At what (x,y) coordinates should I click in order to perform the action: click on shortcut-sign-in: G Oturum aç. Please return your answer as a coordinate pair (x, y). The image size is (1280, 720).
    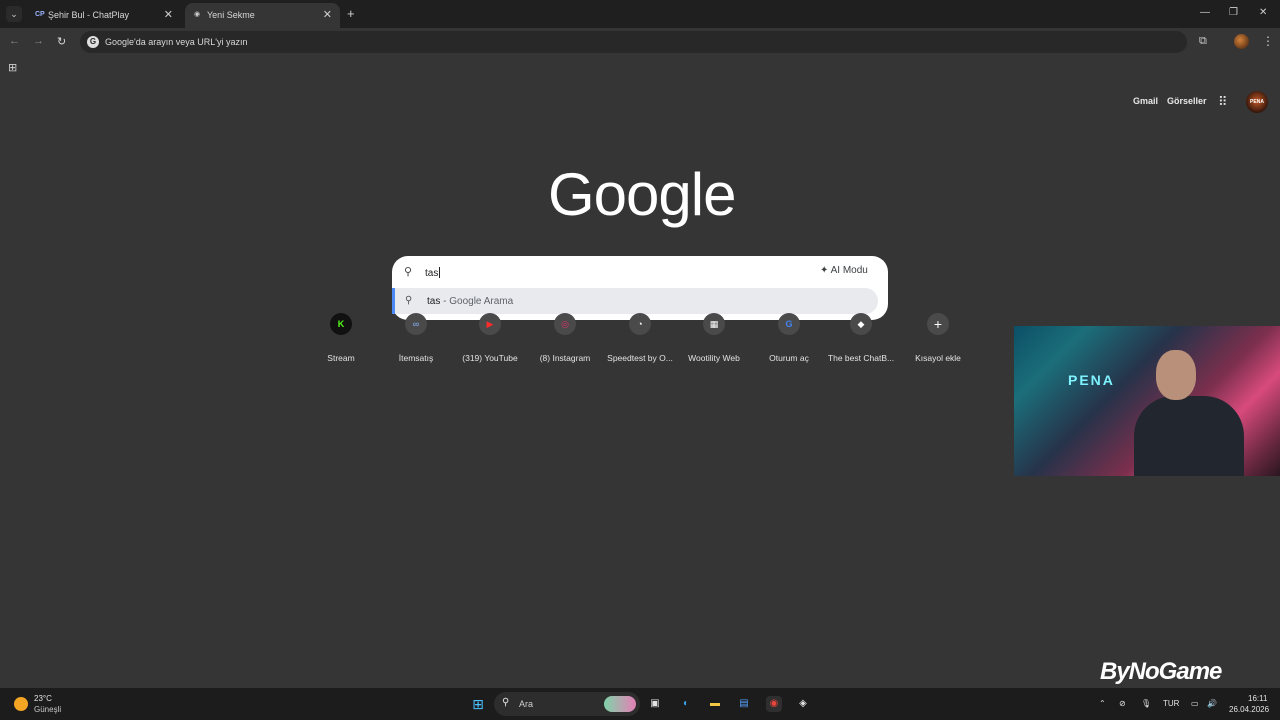
    Looking at the image, I should click on (789, 339).